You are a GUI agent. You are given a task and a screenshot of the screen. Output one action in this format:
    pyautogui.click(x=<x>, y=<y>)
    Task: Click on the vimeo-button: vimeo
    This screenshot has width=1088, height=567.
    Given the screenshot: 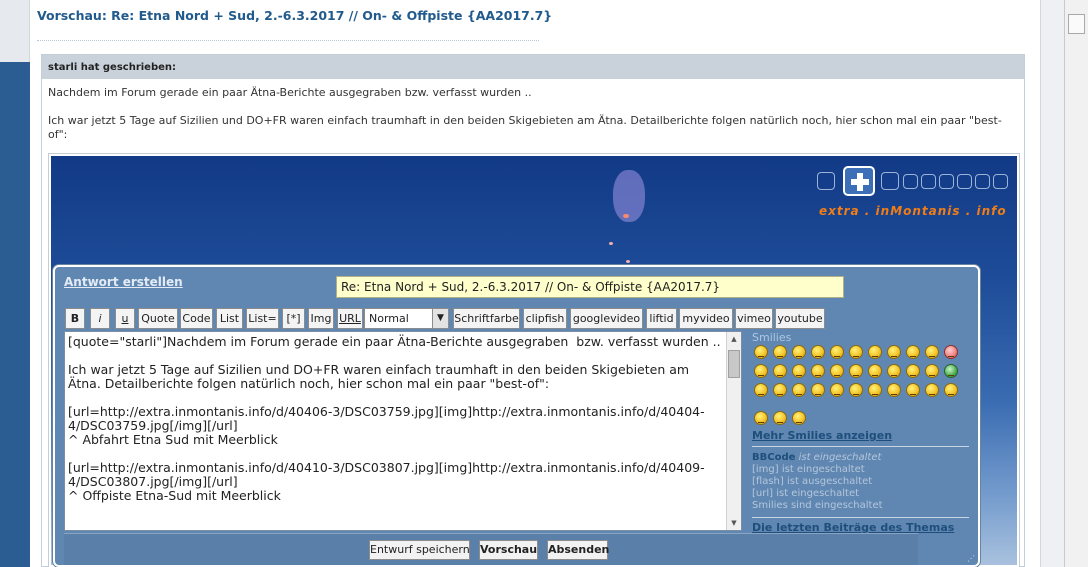 What is the action you would take?
    pyautogui.click(x=754, y=318)
    